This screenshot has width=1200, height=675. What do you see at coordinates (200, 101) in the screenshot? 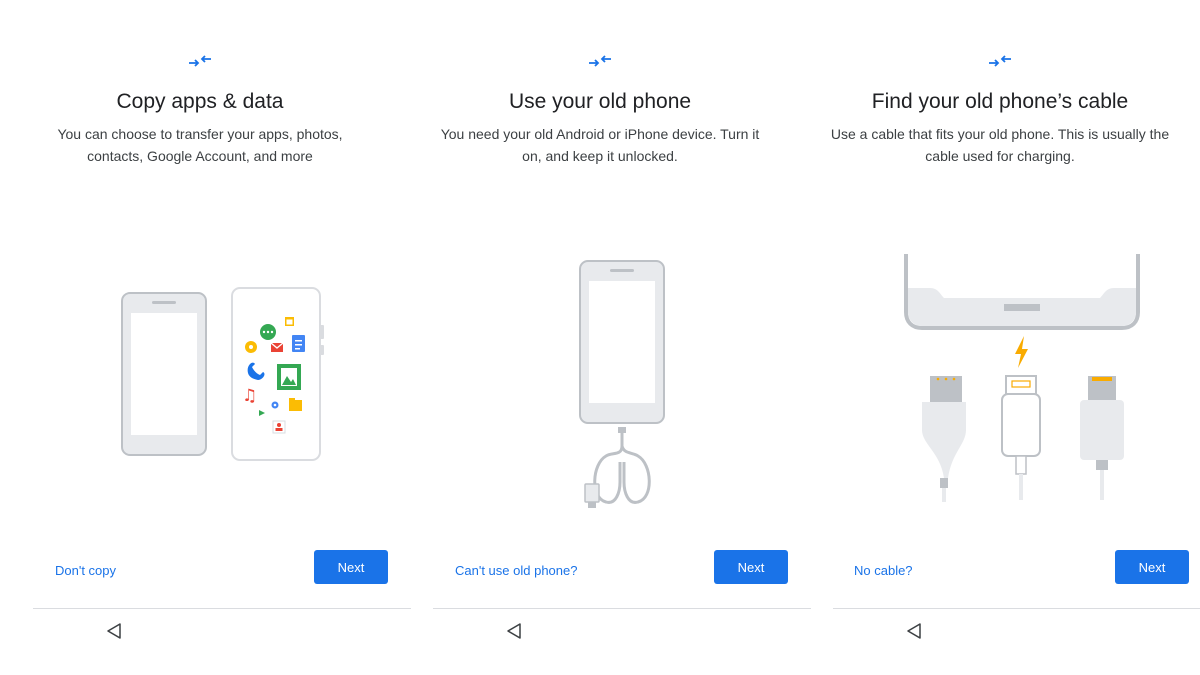
I see `page-title: Copy apps & data` at bounding box center [200, 101].